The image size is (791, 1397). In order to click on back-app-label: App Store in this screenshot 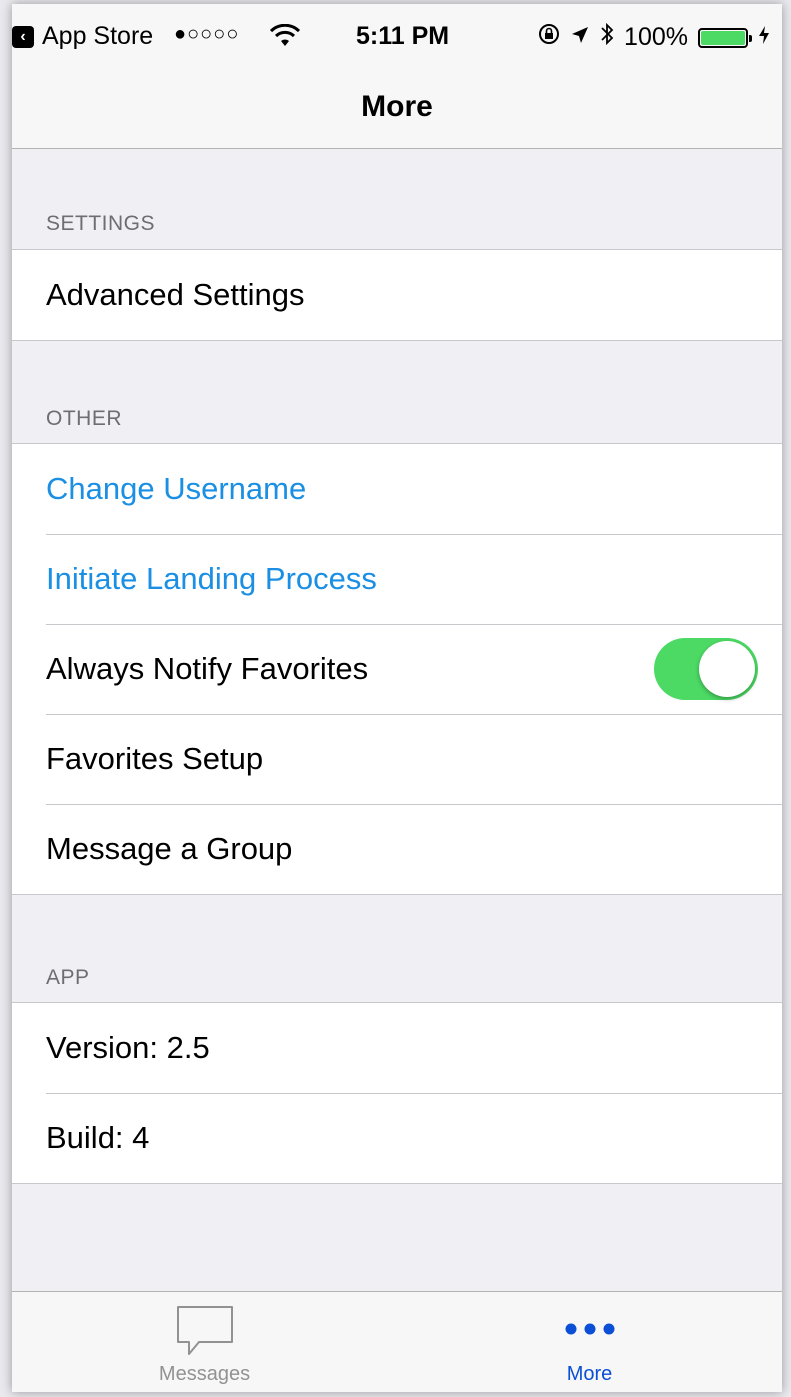, I will do `click(97, 36)`.